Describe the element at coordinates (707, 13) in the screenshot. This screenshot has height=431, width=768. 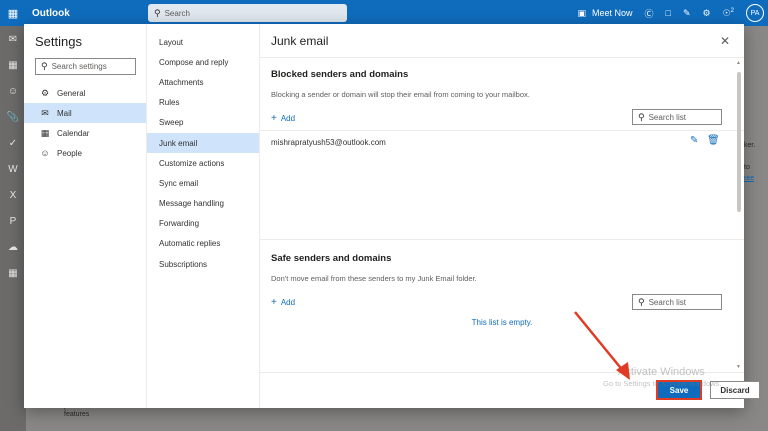
I see `settings-gear-icon: ⚙` at that location.